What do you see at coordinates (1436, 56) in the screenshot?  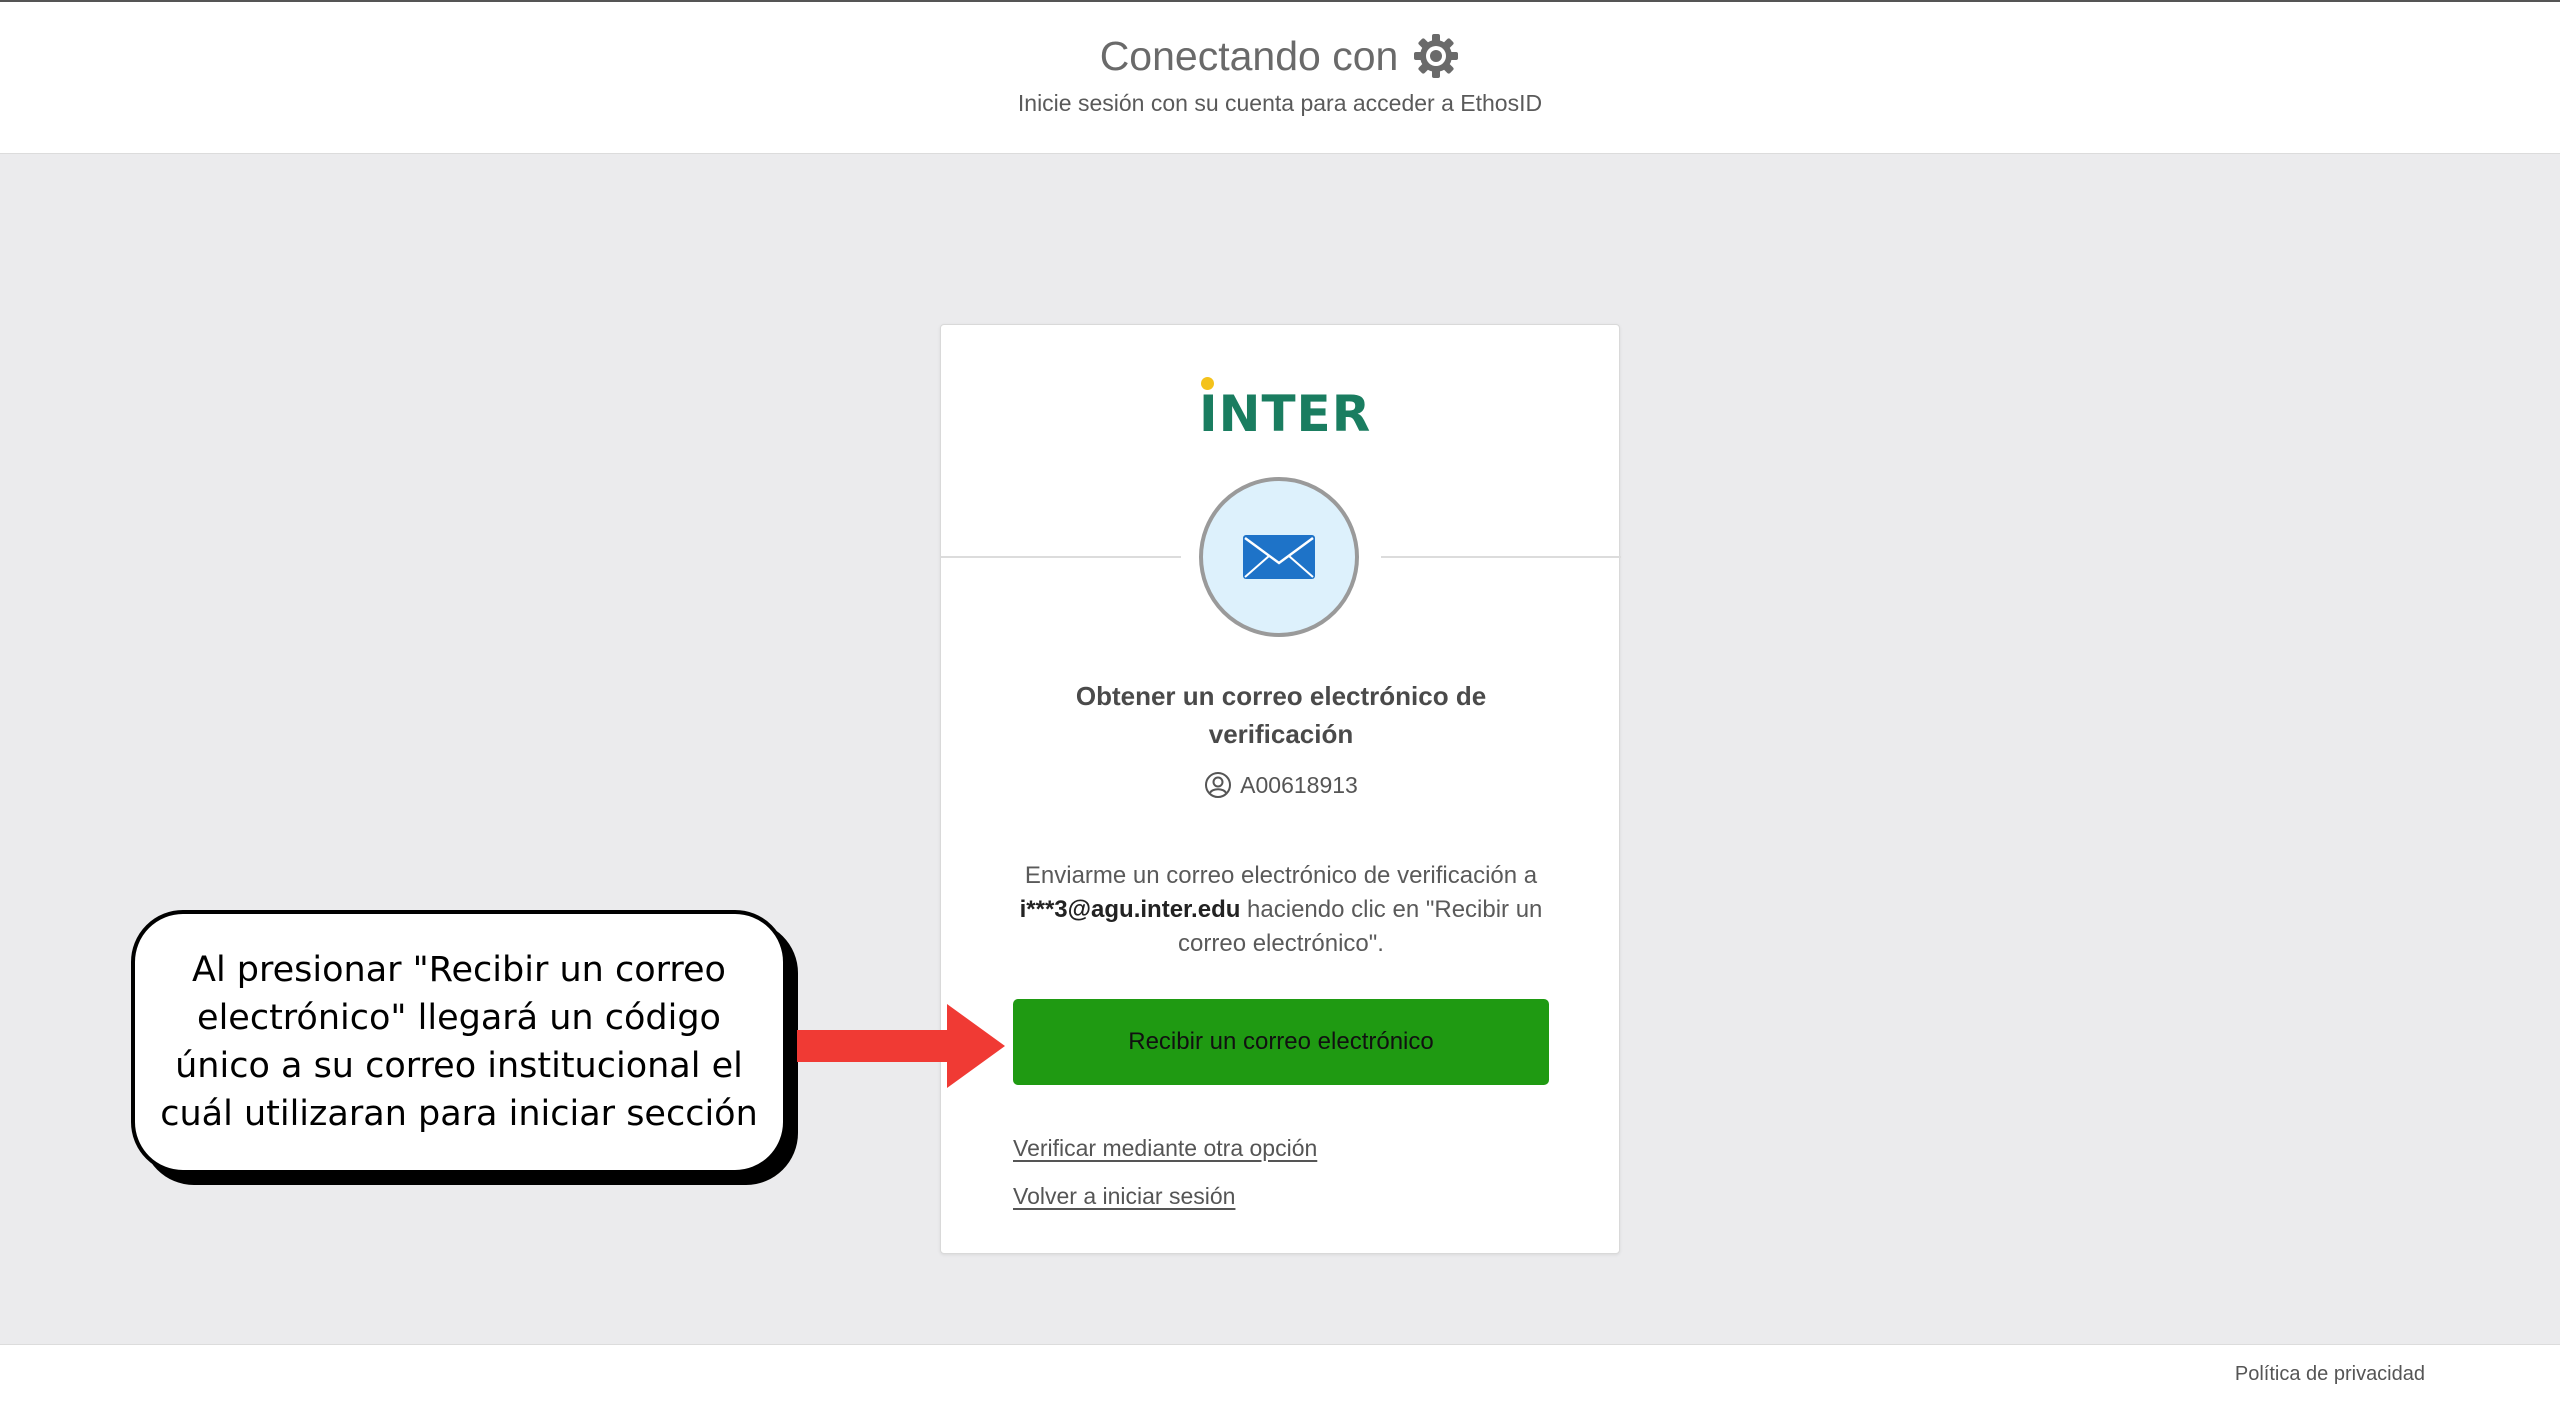 I see `gear-icon` at bounding box center [1436, 56].